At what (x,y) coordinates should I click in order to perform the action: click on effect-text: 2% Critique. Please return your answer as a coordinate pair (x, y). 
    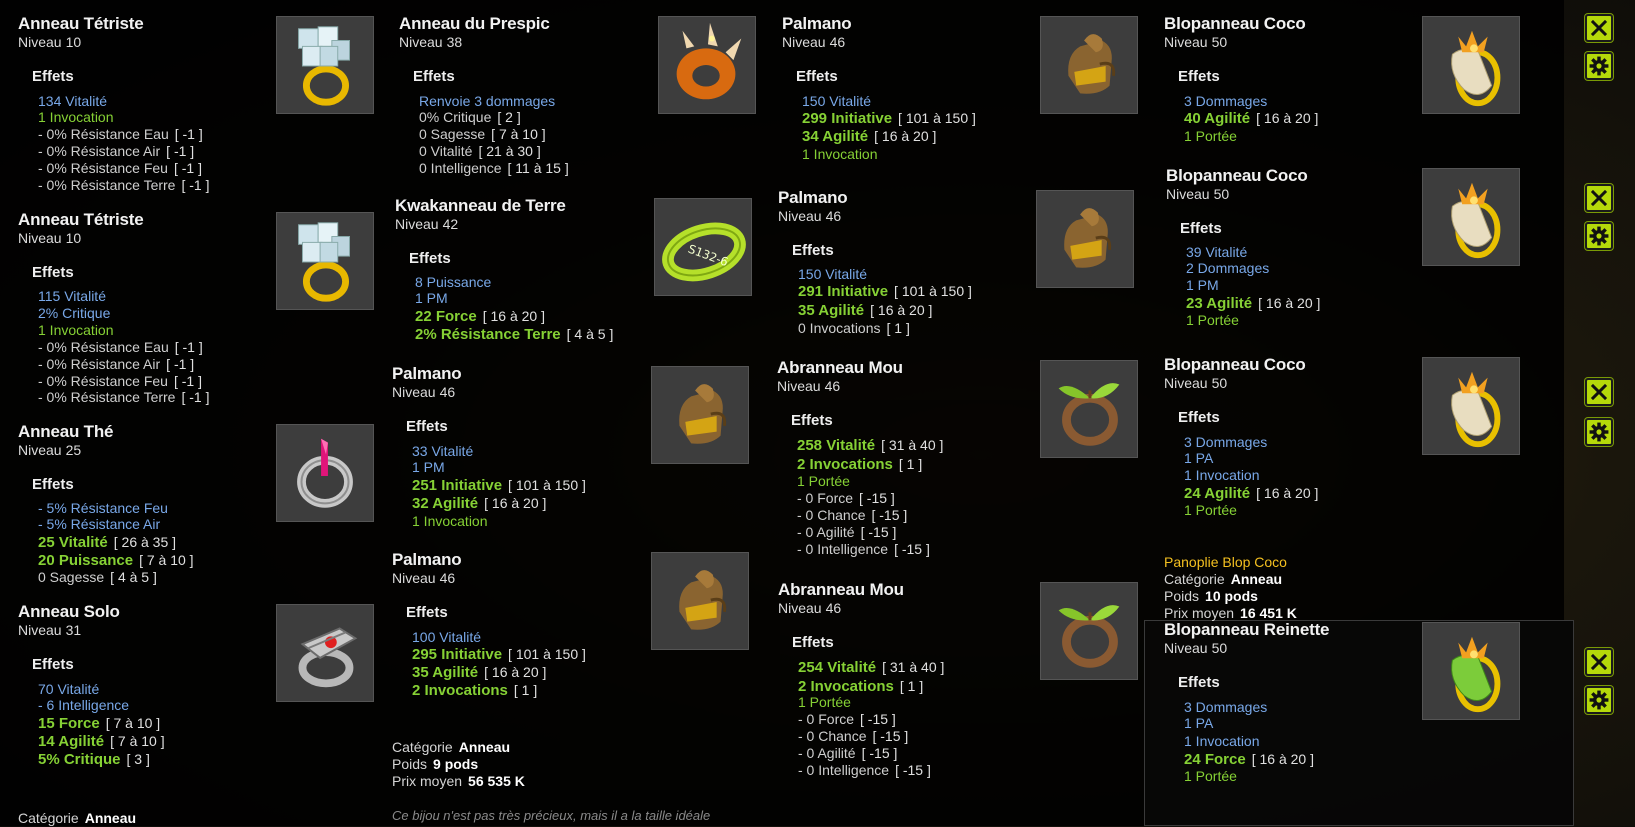
    Looking at the image, I should click on (74, 313).